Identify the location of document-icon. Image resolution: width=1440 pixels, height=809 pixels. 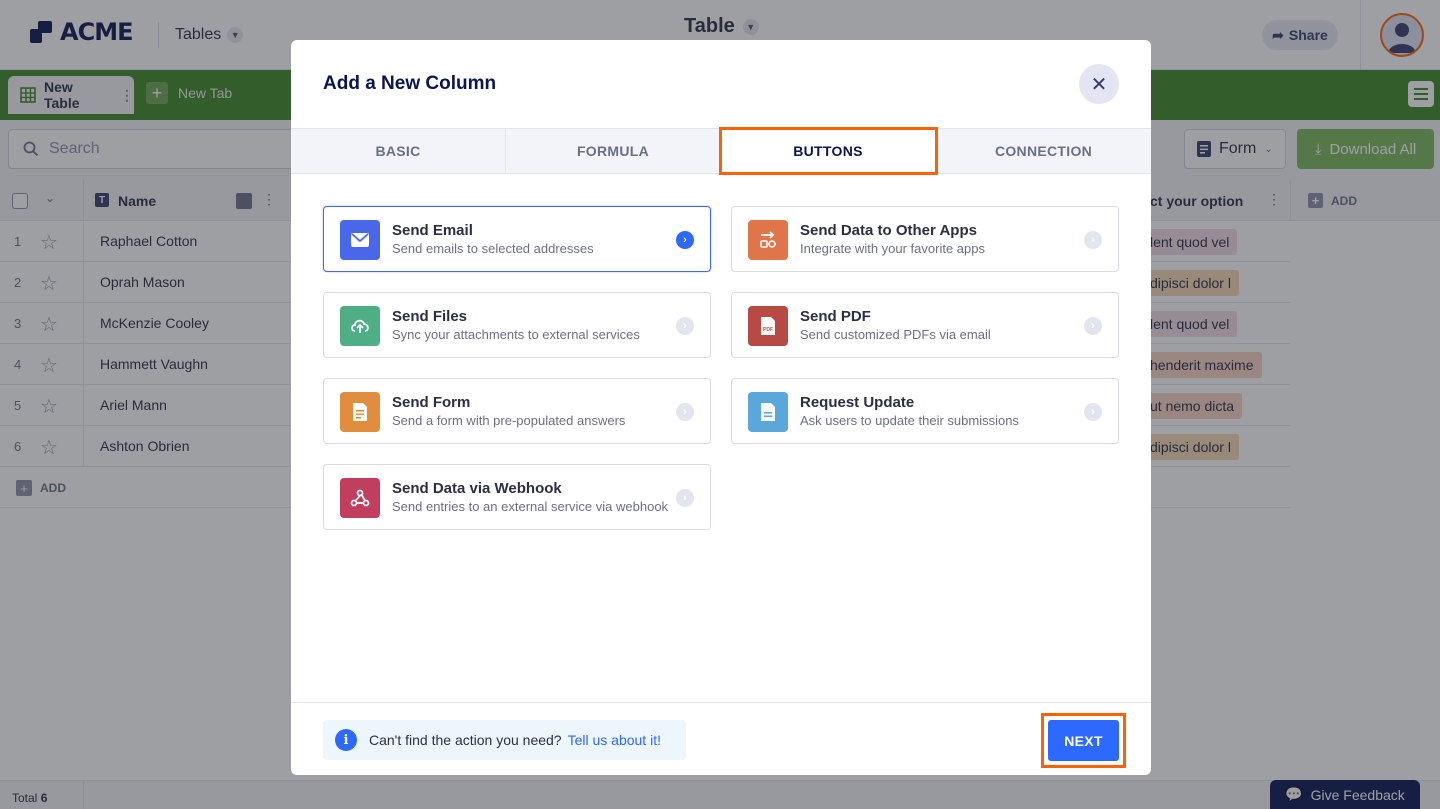
(768, 412).